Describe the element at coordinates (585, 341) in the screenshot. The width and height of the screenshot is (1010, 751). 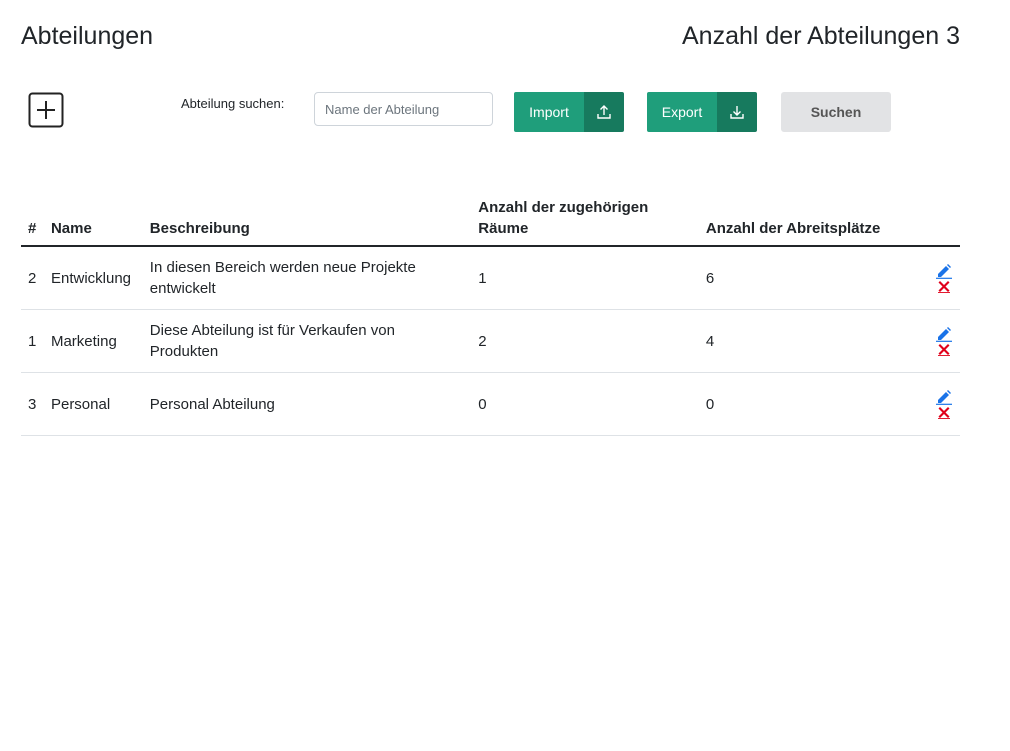
I see `row-rooms: 2` at that location.